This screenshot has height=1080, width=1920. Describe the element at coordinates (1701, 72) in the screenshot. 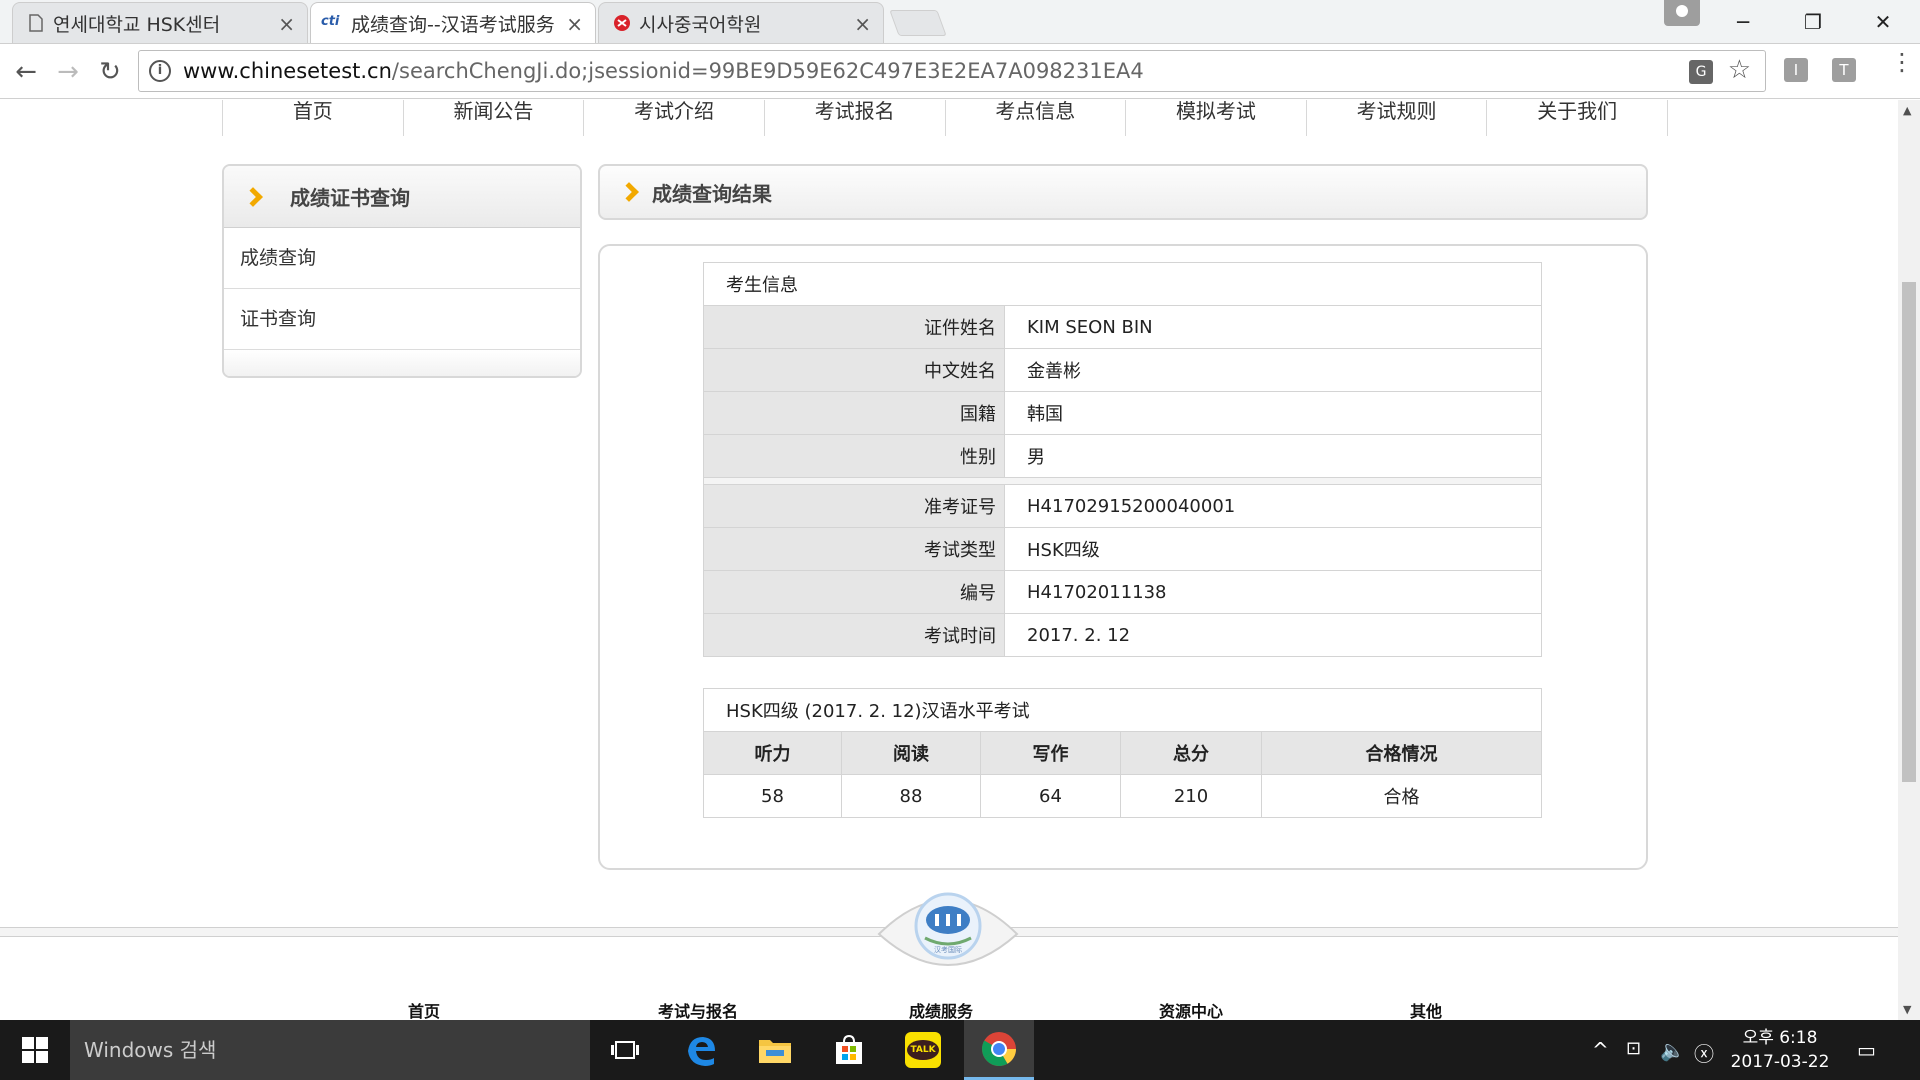

I see `translate-icon: G` at that location.